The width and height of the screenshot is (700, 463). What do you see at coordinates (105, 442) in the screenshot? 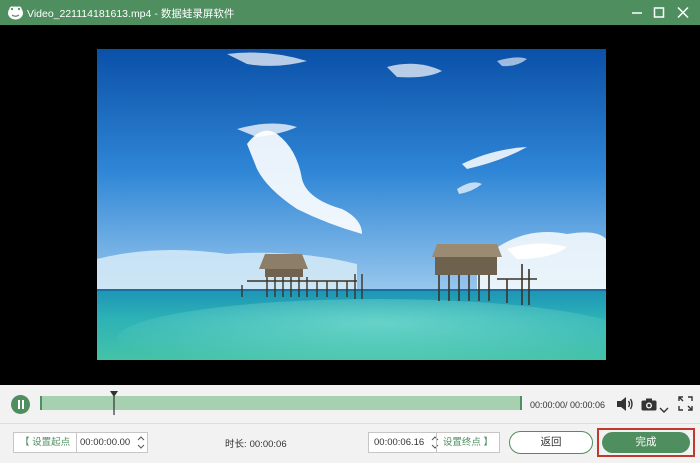
I see `start-time-value: 00:00:00.00` at bounding box center [105, 442].